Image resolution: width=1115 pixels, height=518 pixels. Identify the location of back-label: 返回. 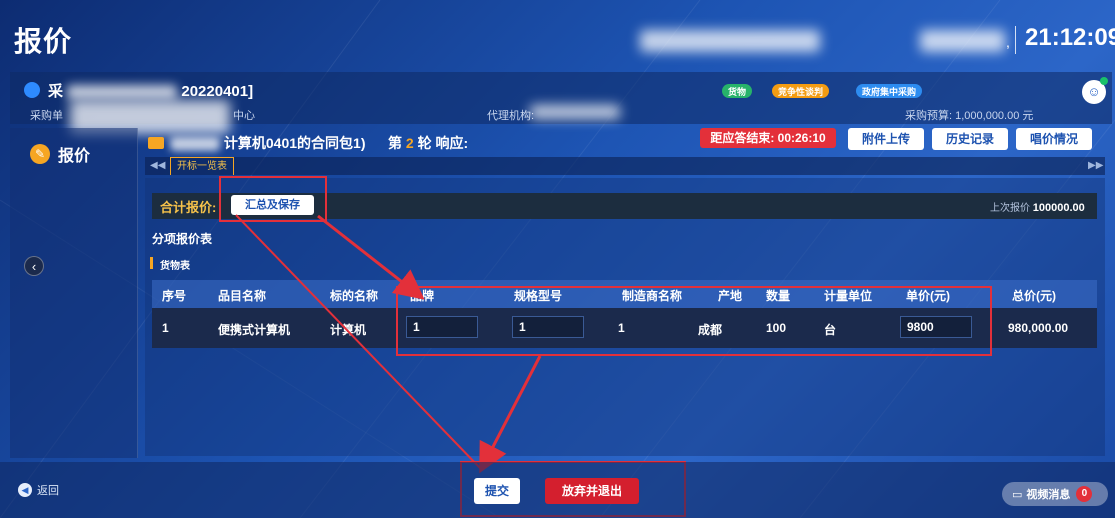
(48, 491).